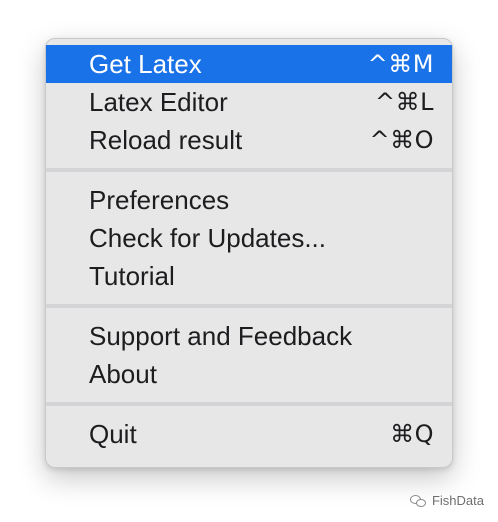 The height and width of the screenshot is (522, 498). I want to click on menu-item-about: About, so click(249, 374).